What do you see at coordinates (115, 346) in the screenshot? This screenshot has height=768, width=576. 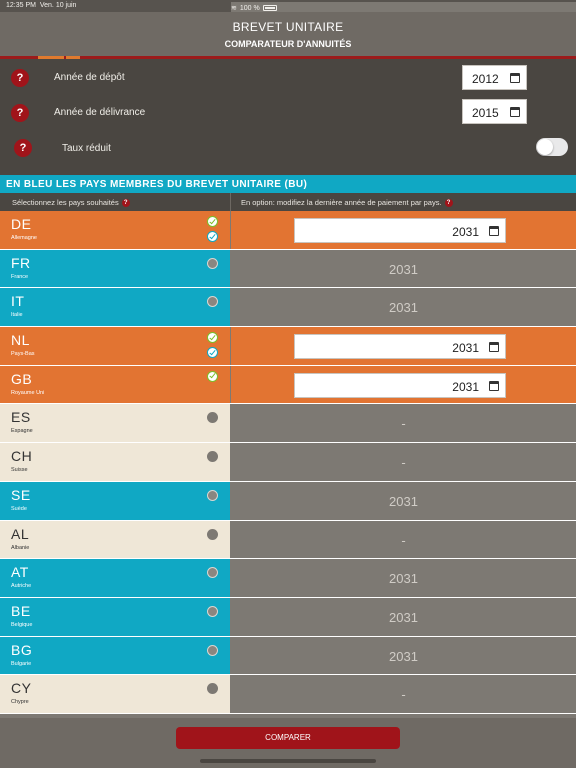 I see `country-cell: NL Pays-Bas` at bounding box center [115, 346].